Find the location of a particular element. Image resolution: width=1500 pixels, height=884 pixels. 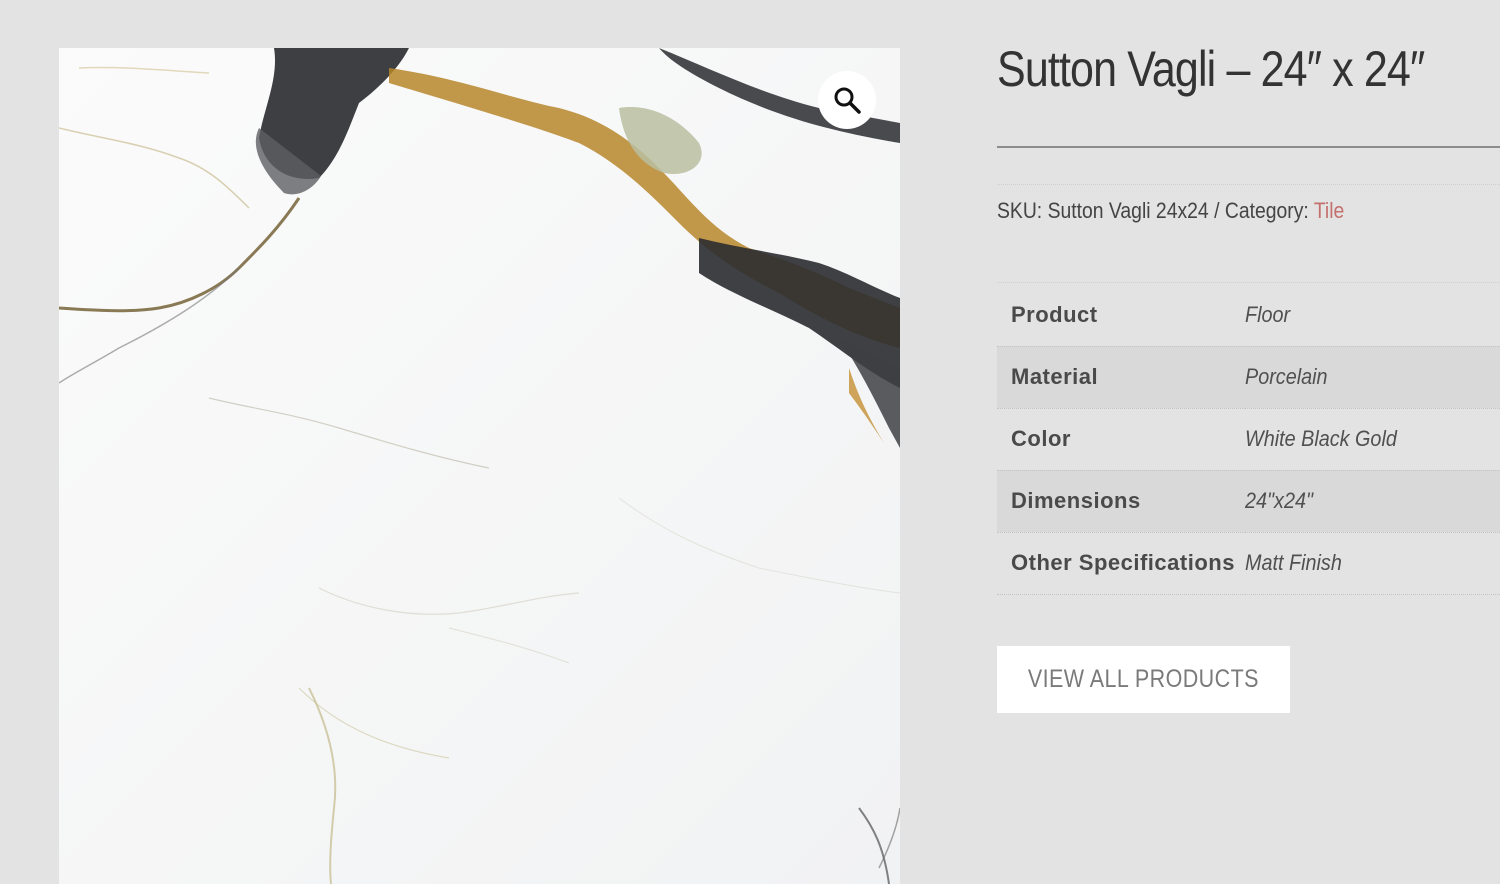

view-all-products-button: VIEW ALL PRODUCTS is located at coordinates (1143, 679).